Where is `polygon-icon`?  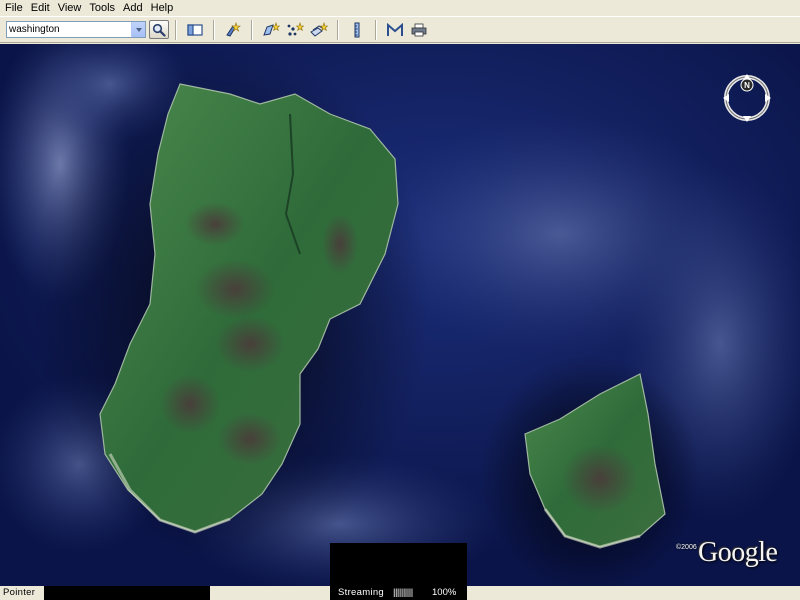 polygon-icon is located at coordinates (271, 28).